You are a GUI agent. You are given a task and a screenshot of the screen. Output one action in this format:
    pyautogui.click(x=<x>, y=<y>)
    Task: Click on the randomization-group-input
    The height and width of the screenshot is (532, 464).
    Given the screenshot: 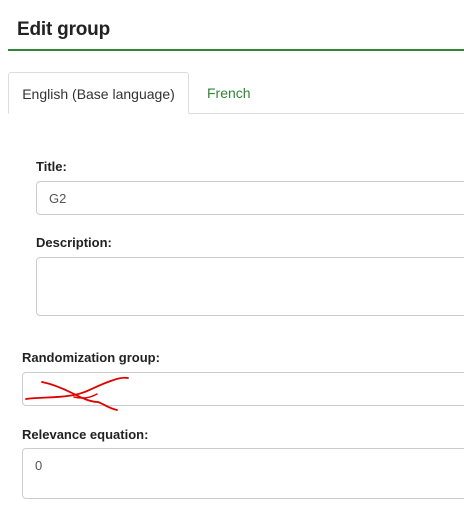 What is the action you would take?
    pyautogui.click(x=243, y=389)
    